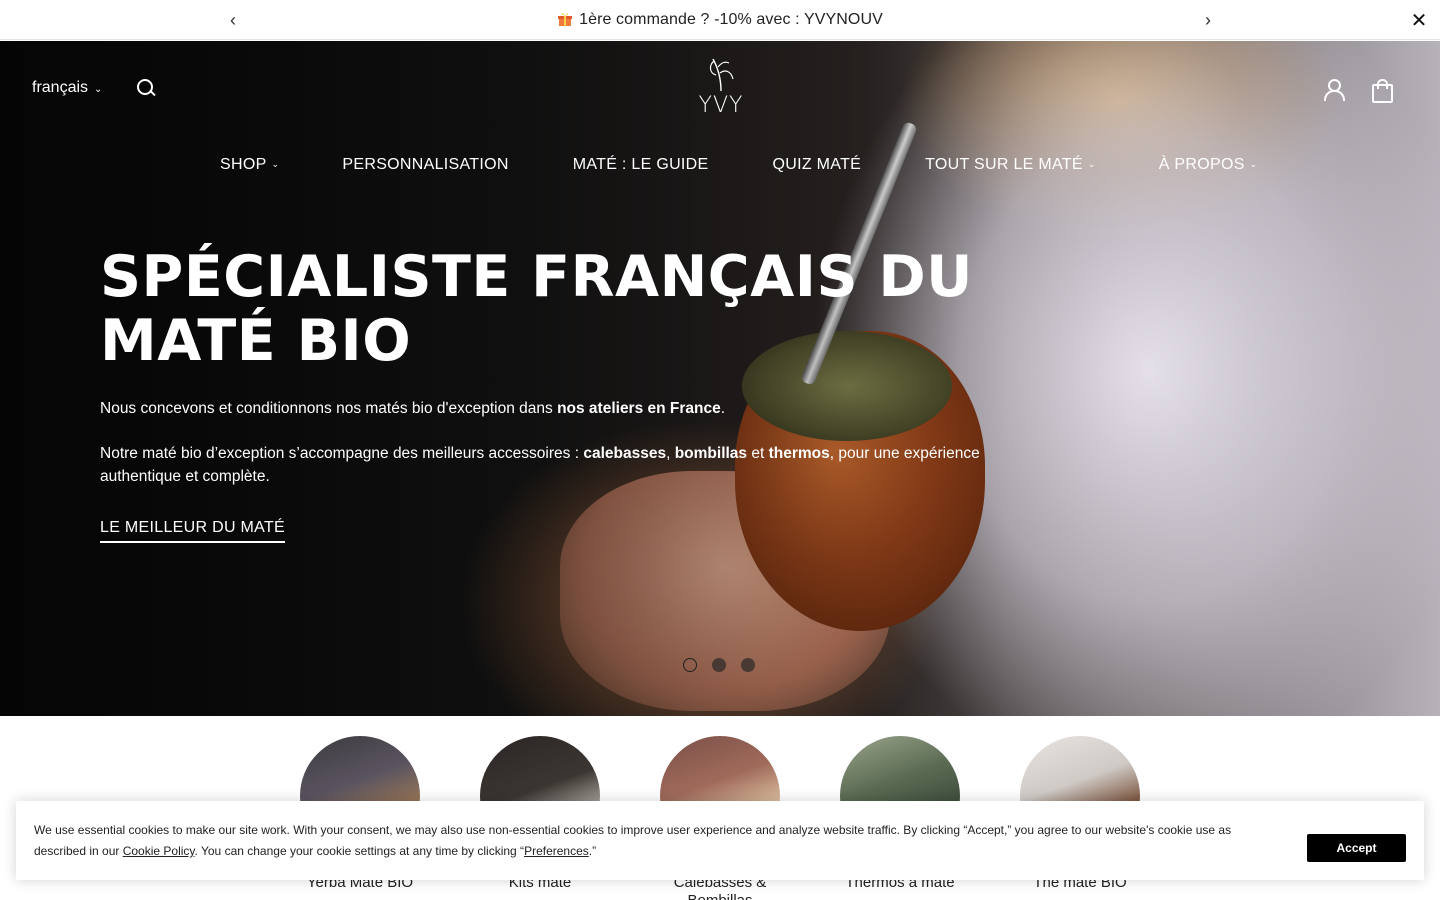  I want to click on announcement-message: 1ère commande ? -10% avec : YVYNOUV, so click(720, 20).